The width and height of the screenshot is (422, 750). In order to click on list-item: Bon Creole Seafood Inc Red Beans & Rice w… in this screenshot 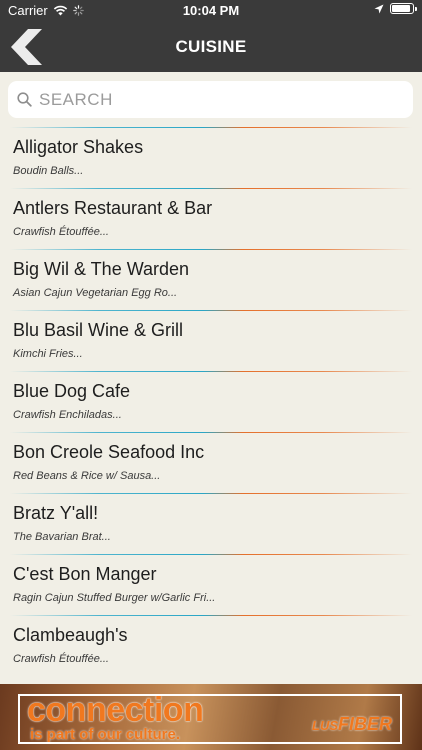, I will do `click(211, 461)`.